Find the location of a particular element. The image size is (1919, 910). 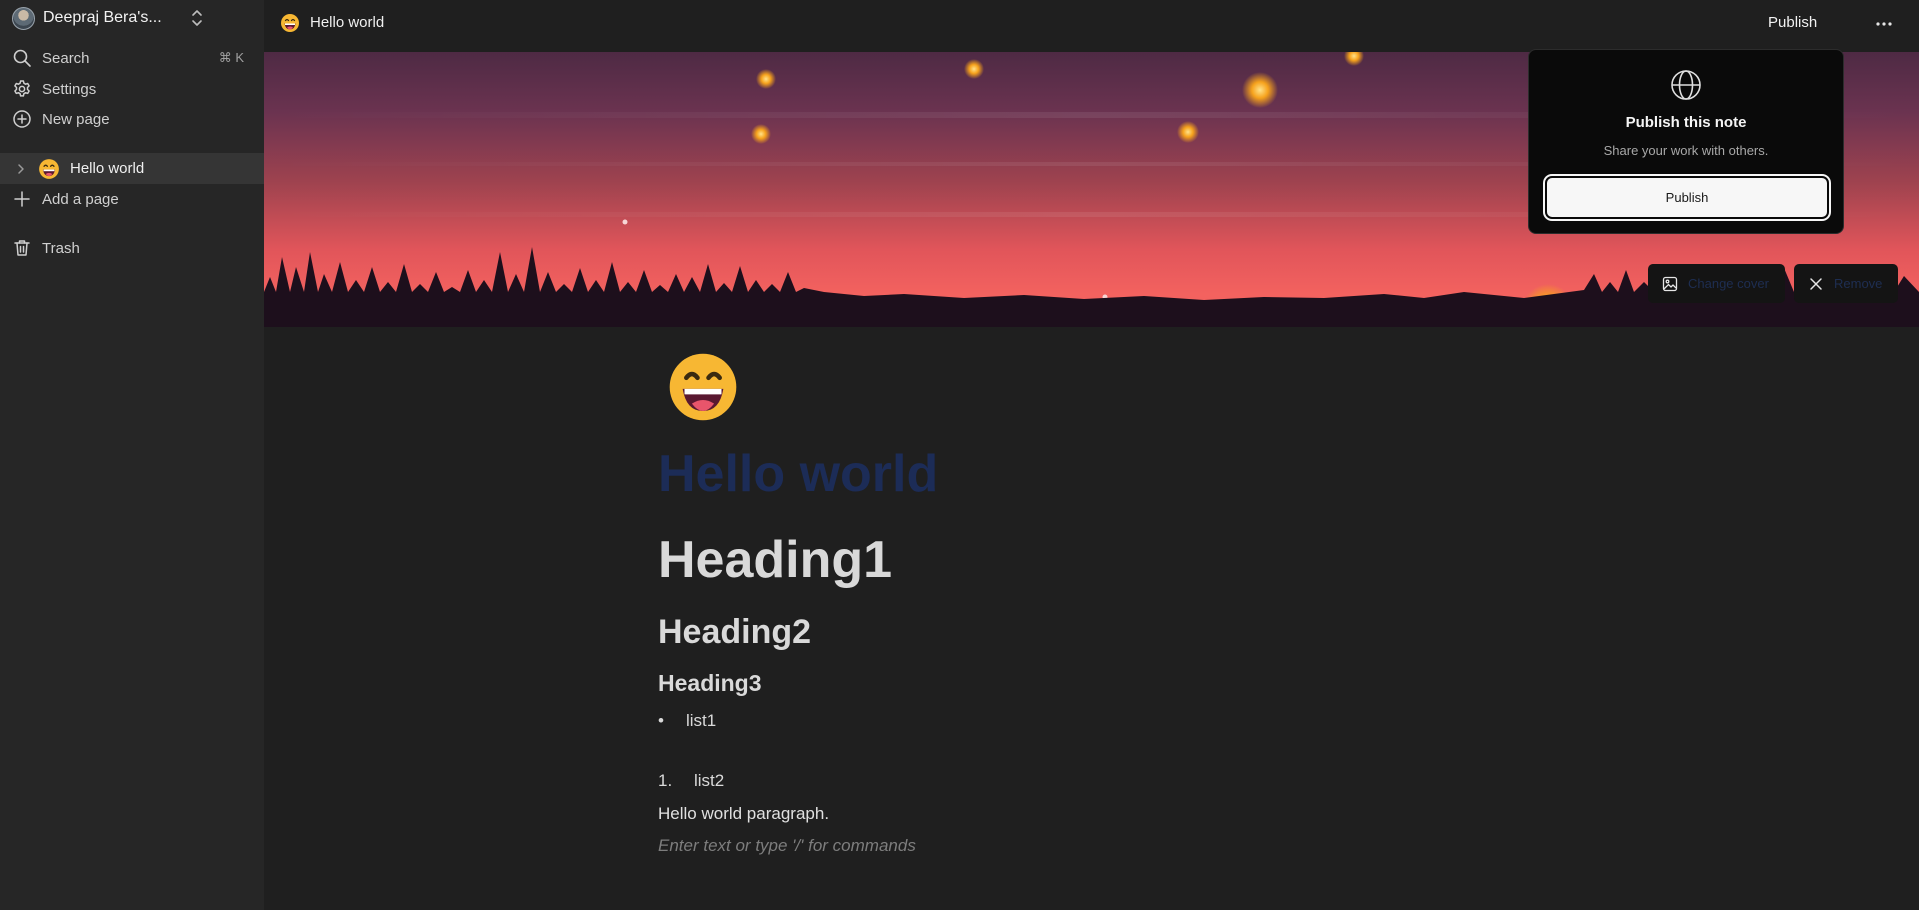

heading-3: Heading3 is located at coordinates (710, 683).